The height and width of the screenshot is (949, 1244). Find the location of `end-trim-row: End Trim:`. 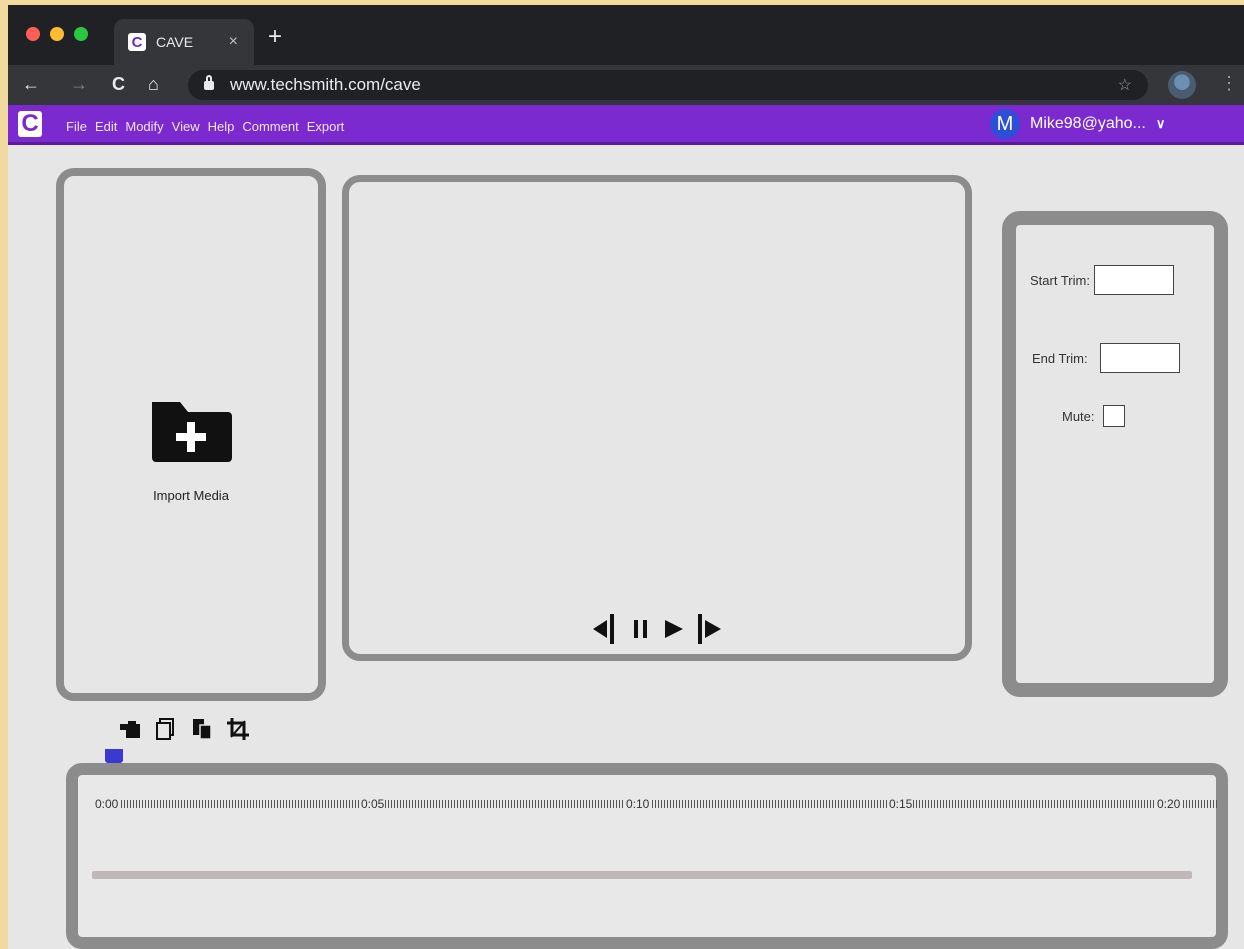

end-trim-row: End Trim: is located at coordinates (1106, 358).